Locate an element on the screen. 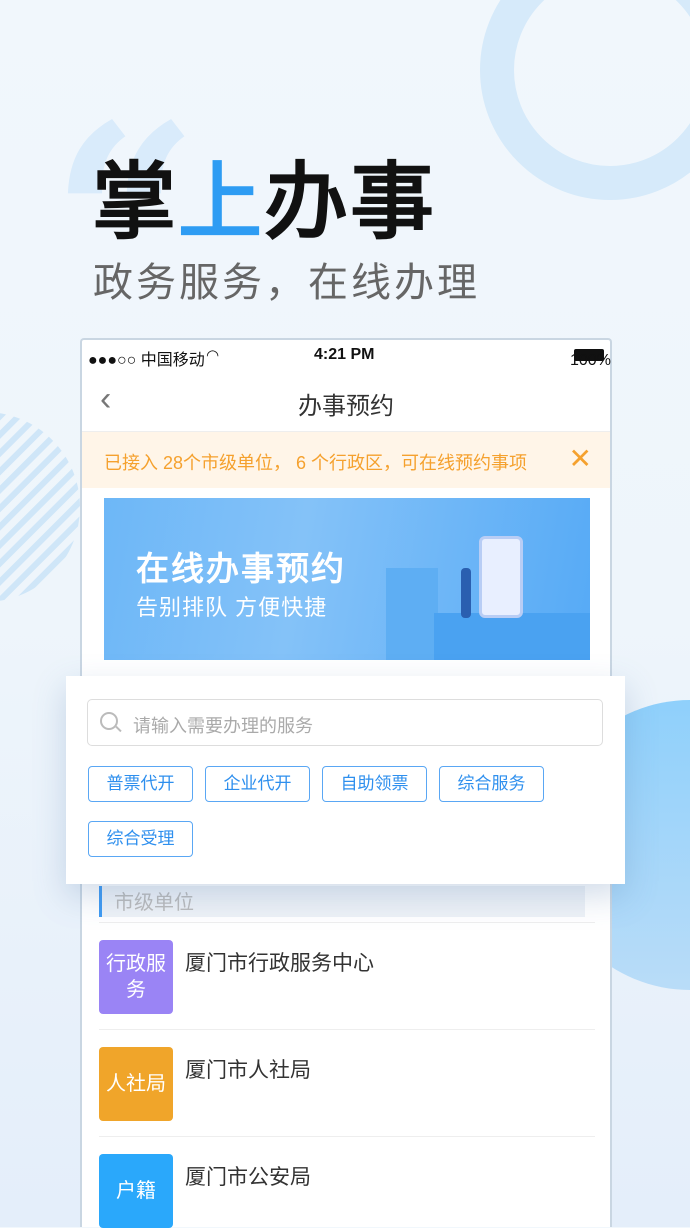 This screenshot has width=690, height=1228. list-item: 行政服务 厦门市行政服务中心 is located at coordinates (347, 975).